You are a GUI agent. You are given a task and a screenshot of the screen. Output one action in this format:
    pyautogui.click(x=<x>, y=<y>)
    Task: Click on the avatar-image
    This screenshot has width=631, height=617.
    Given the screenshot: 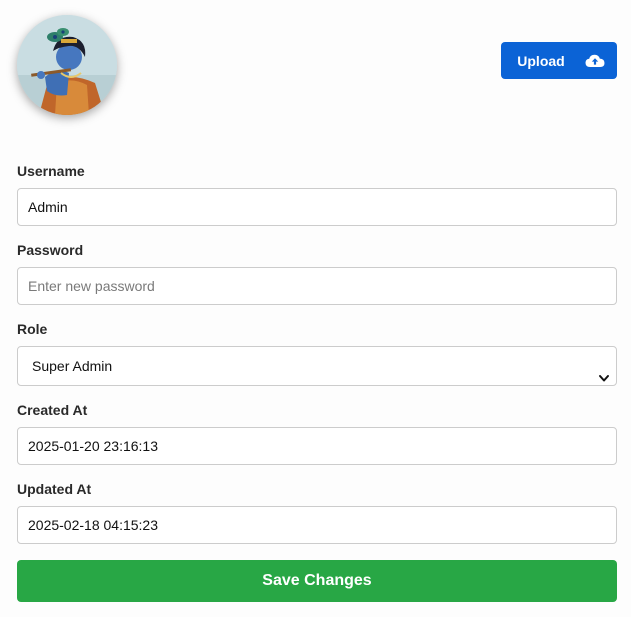 What is the action you would take?
    pyautogui.click(x=67, y=65)
    